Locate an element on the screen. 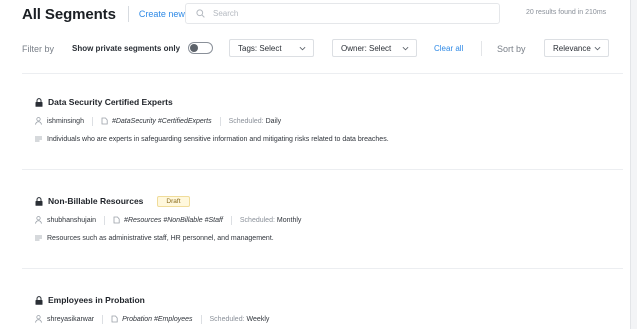 This screenshot has width=637, height=329. tags-select: Tags: Select is located at coordinates (271, 48).